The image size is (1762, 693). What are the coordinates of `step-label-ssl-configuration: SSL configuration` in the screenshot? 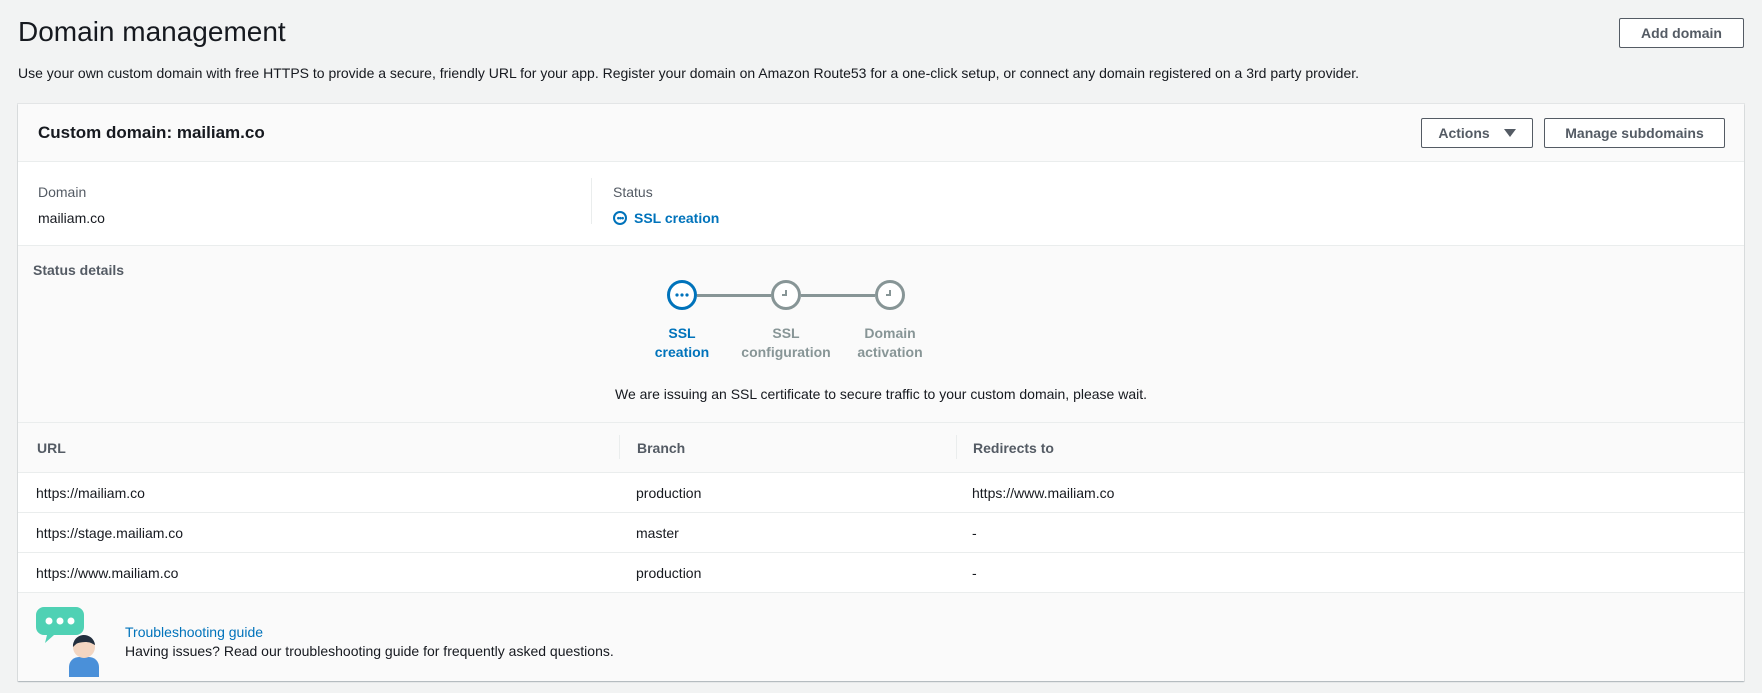 It's located at (786, 342).